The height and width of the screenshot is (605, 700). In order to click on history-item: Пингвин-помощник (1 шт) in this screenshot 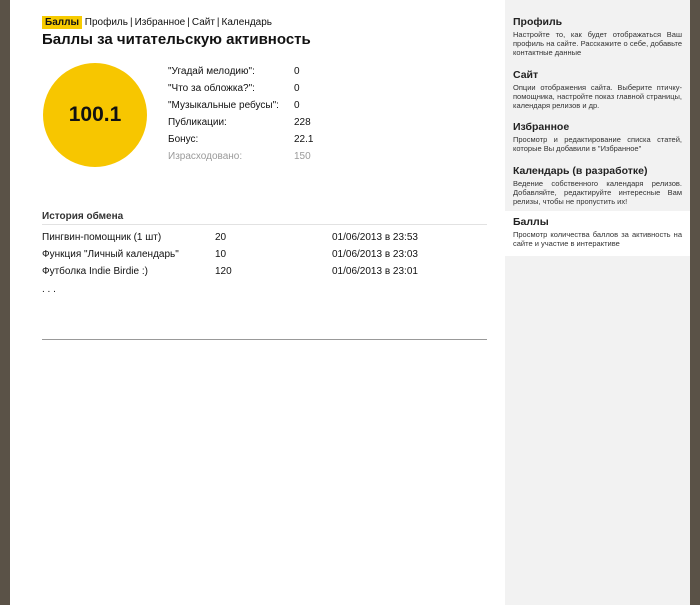, I will do `click(102, 237)`.